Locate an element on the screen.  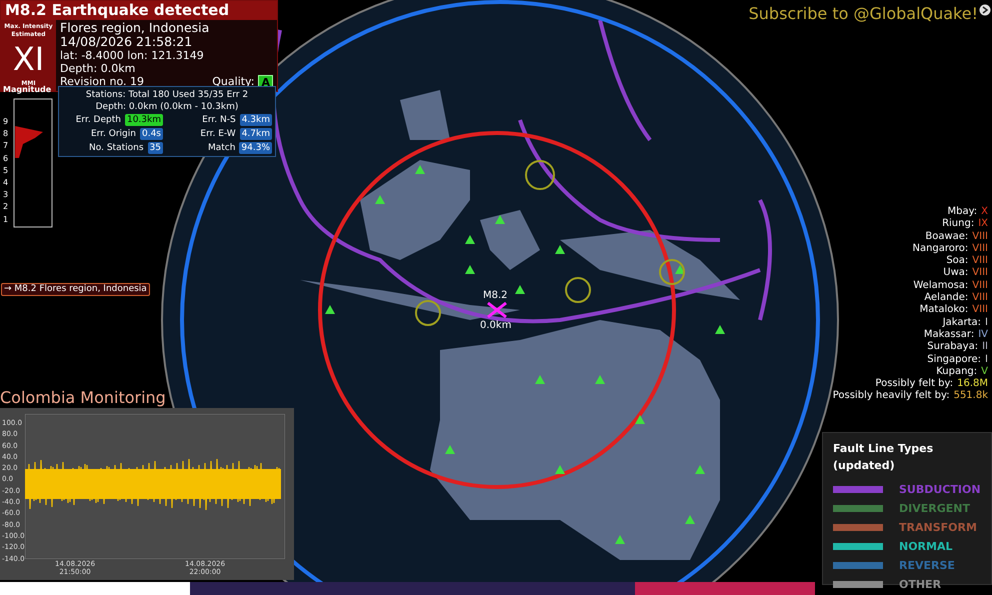
histogram-title: Magnitude is located at coordinates (27, 90).